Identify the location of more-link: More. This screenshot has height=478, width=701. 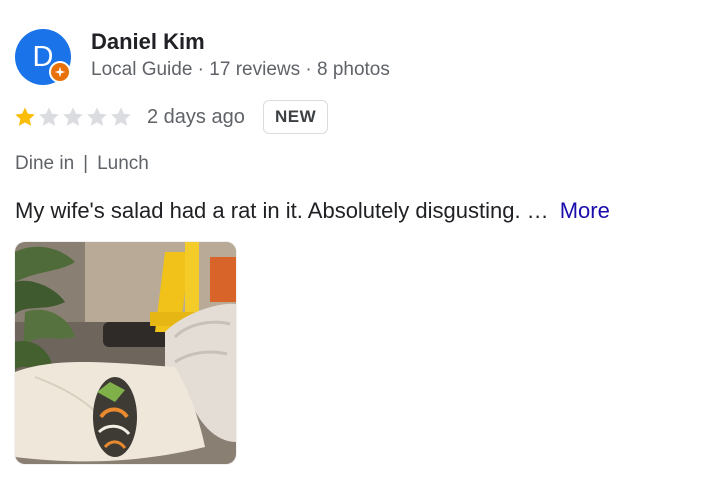
(585, 210).